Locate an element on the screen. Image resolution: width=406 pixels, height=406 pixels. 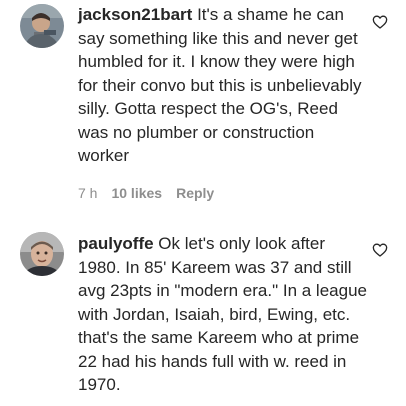
likes-count: 10 likes is located at coordinates (136, 193).